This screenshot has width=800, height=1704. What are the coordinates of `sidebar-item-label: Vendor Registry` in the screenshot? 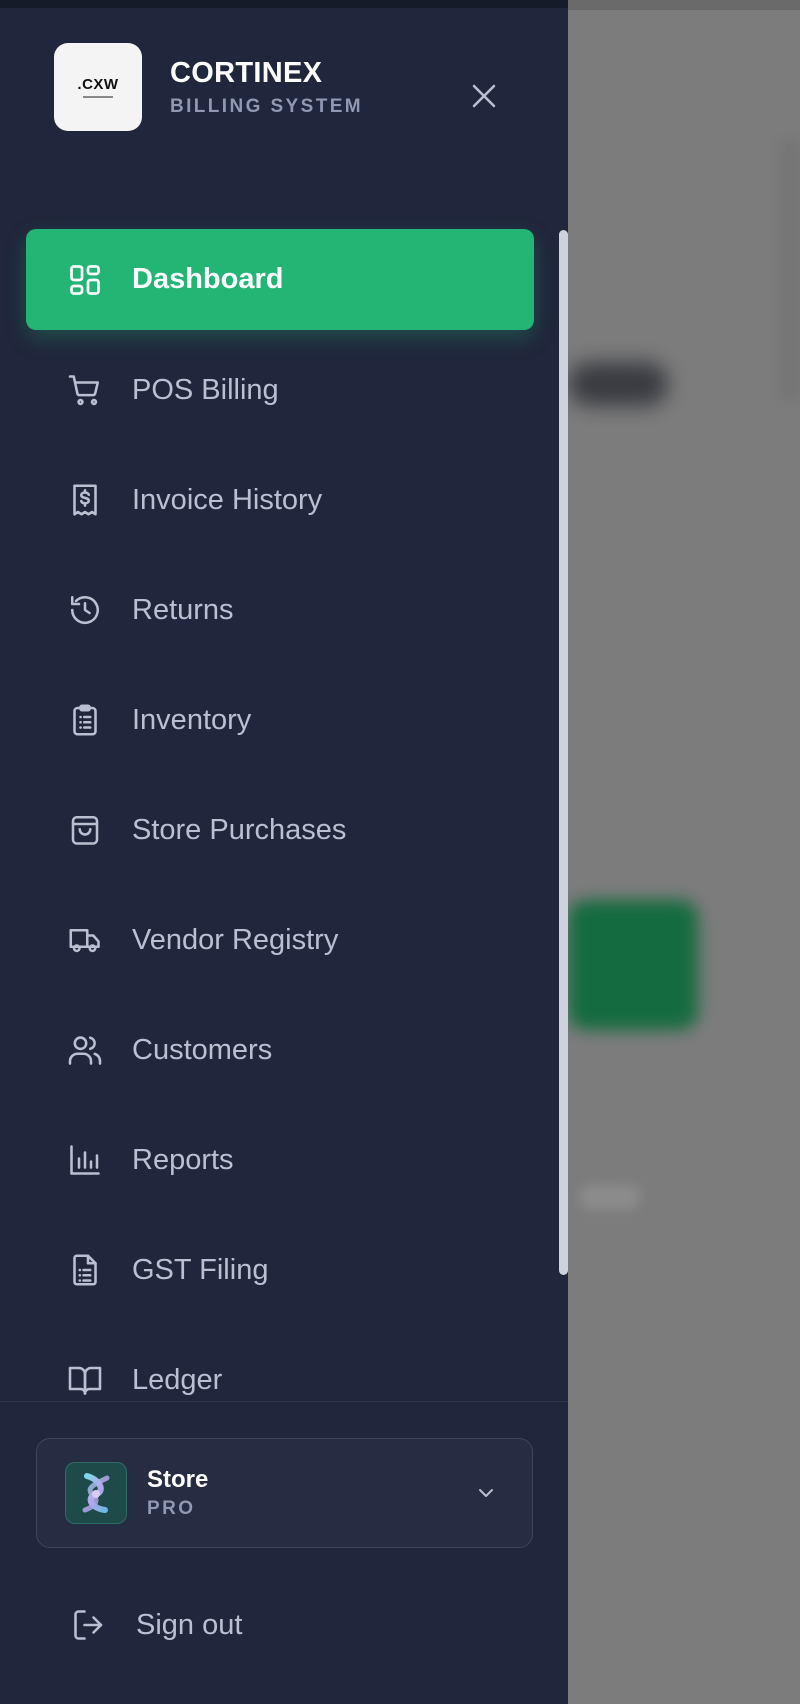 It's located at (235, 939).